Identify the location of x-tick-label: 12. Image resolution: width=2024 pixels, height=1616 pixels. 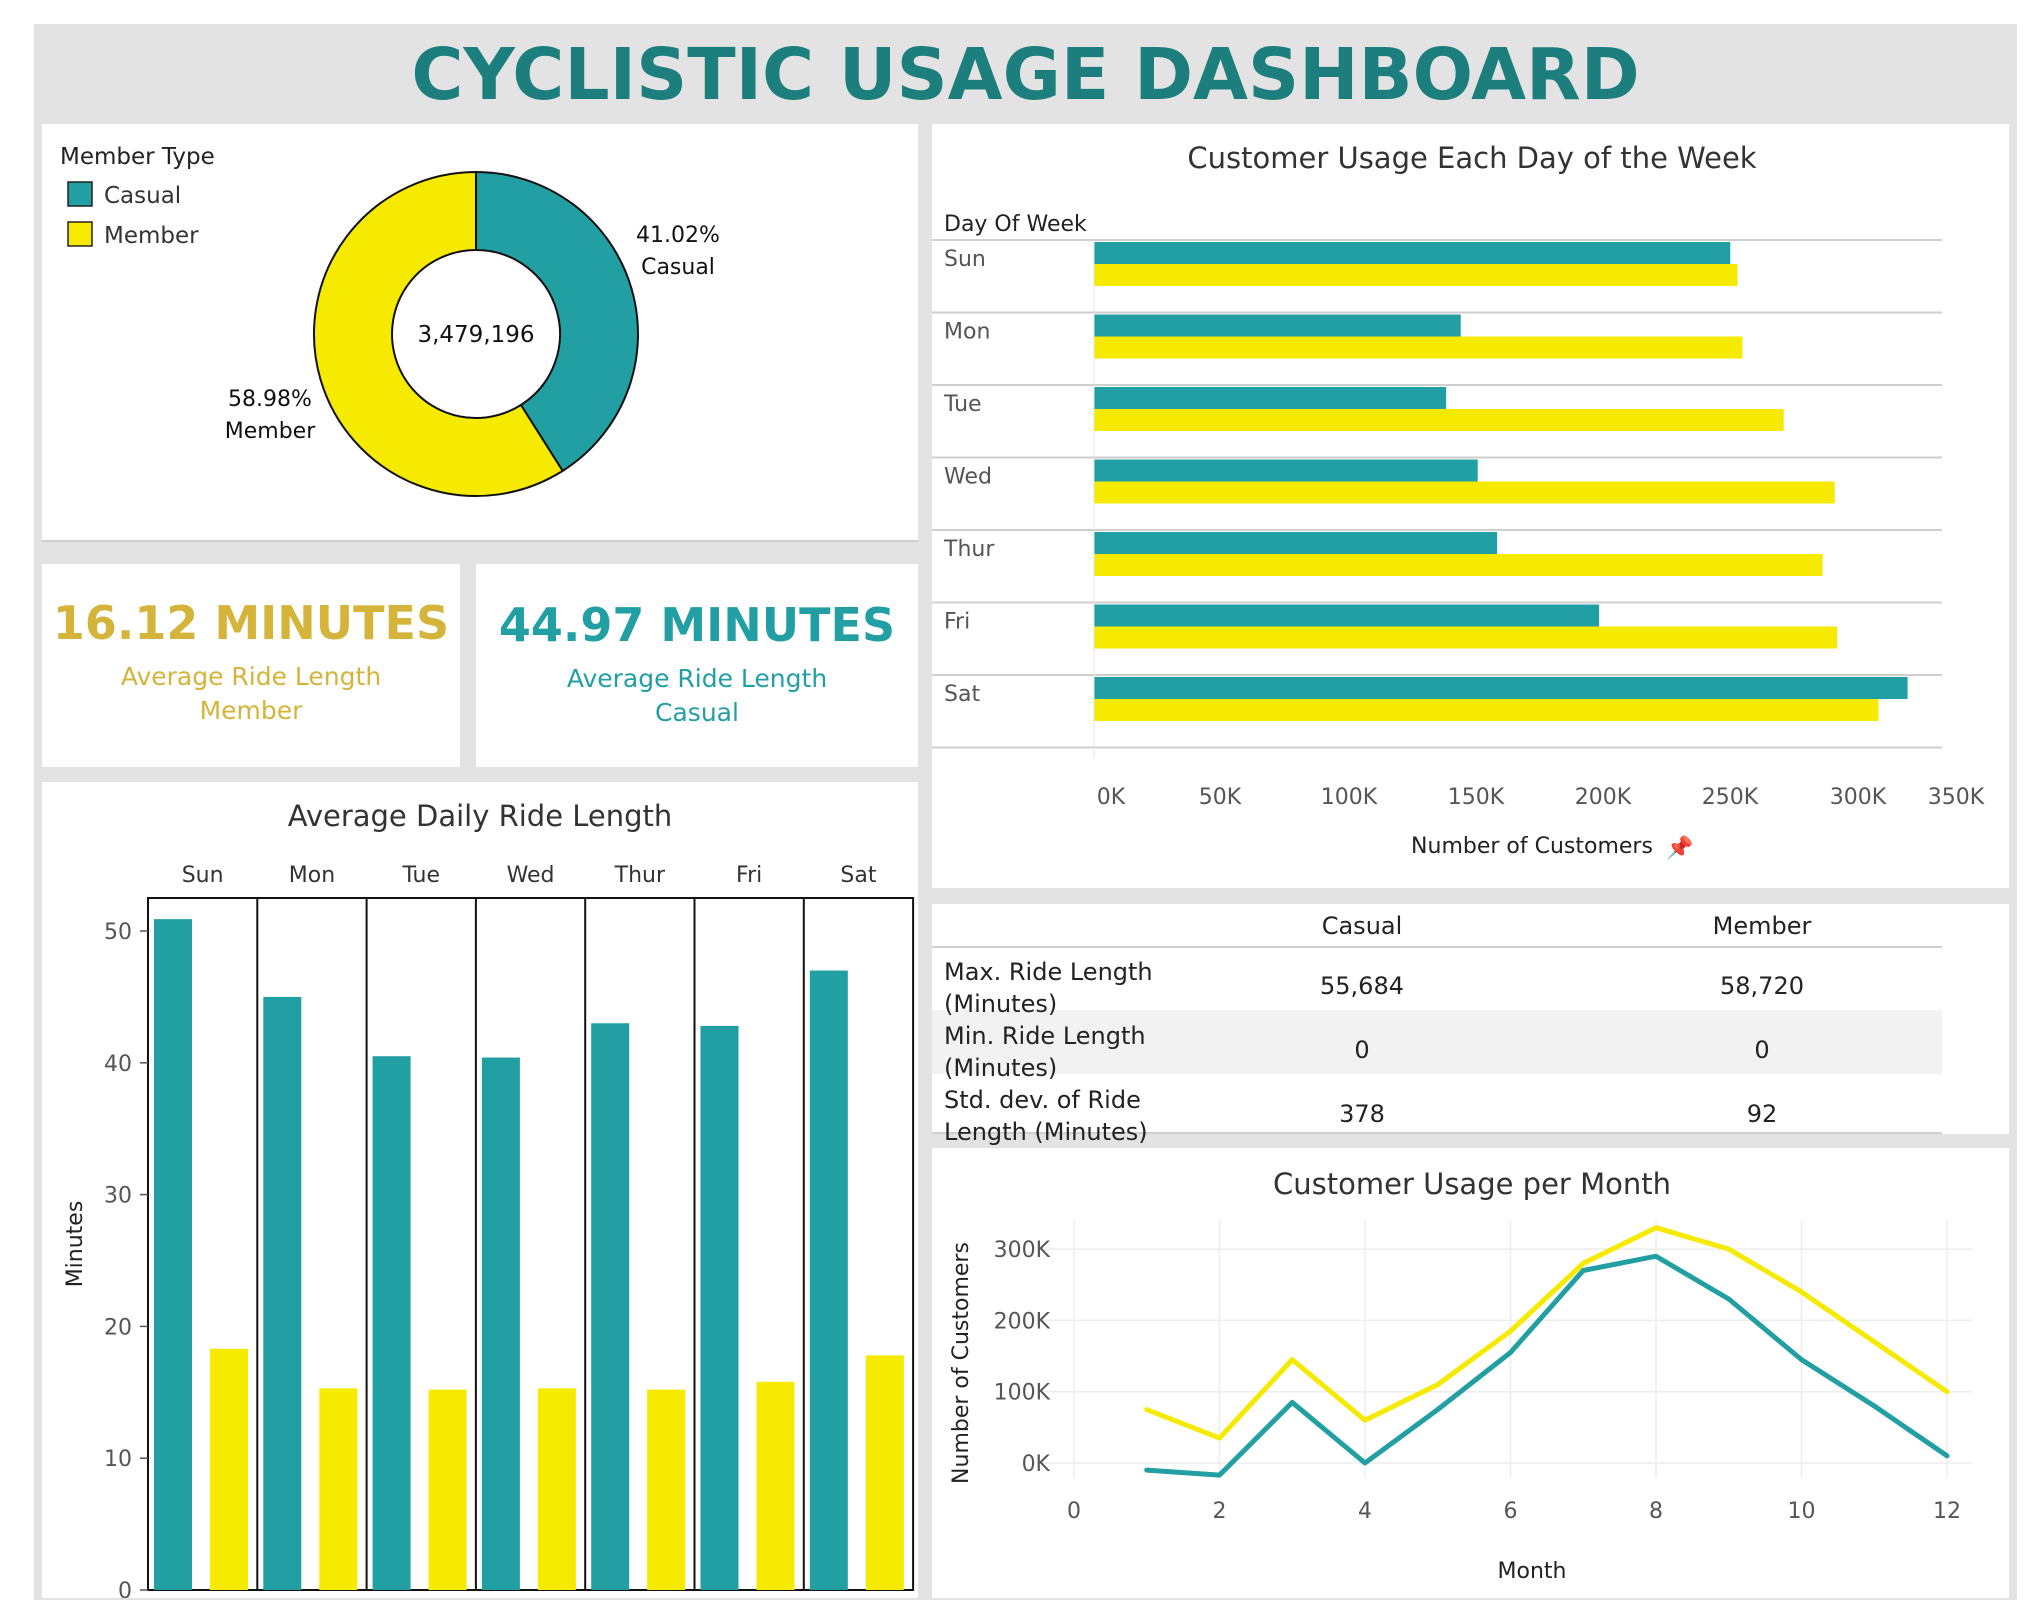
(1947, 1511).